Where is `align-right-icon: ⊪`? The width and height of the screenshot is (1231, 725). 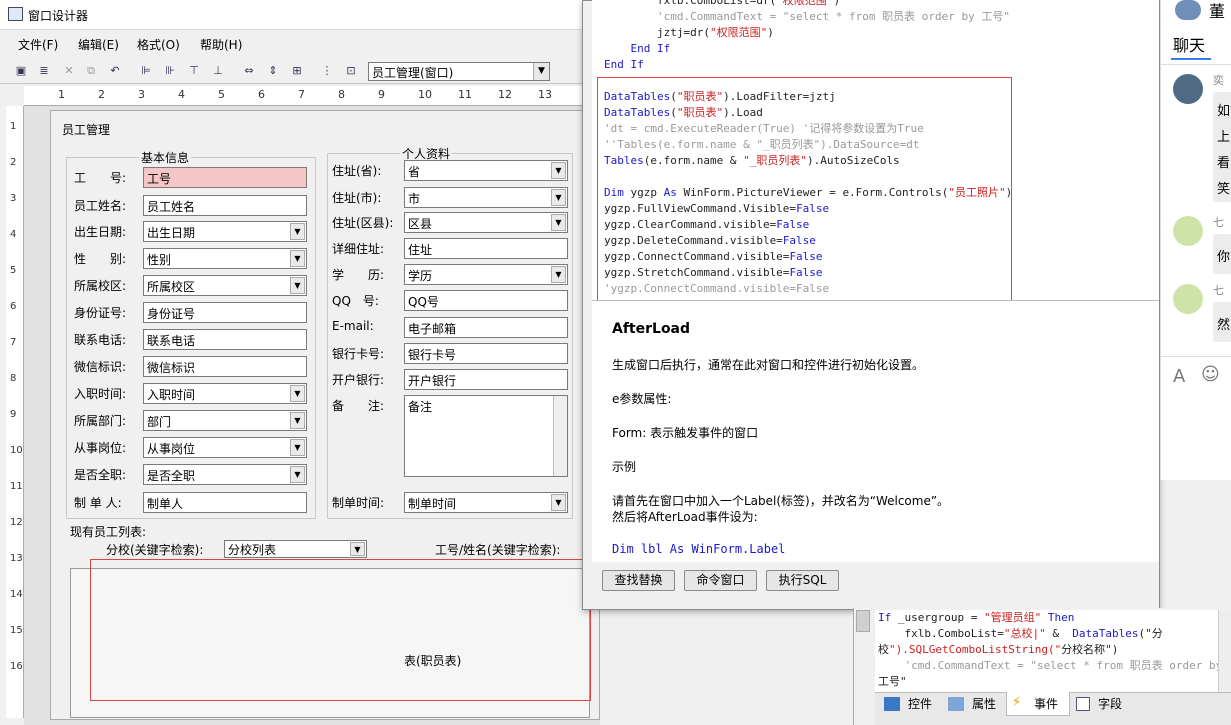
align-right-icon: ⊪ is located at coordinates (170, 71).